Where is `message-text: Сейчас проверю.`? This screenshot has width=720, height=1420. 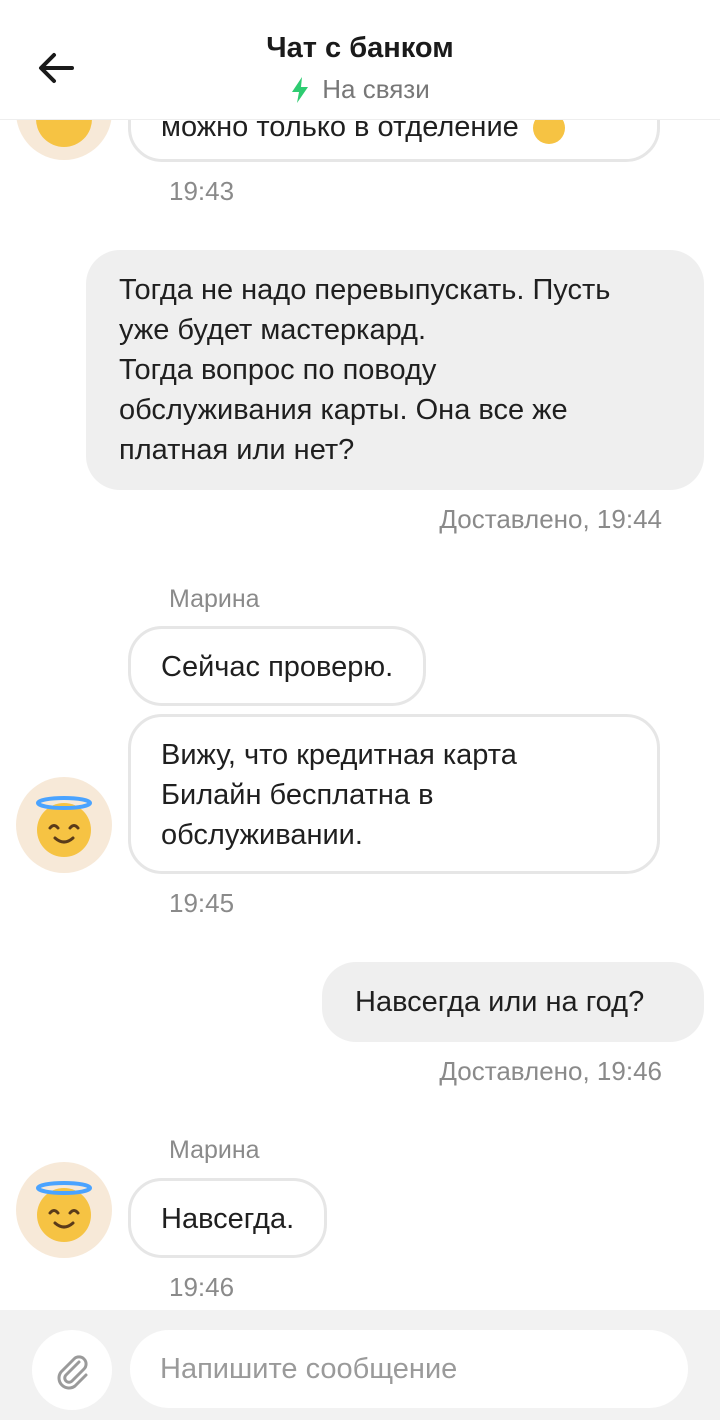 message-text: Сейчас проверю. is located at coordinates (277, 667).